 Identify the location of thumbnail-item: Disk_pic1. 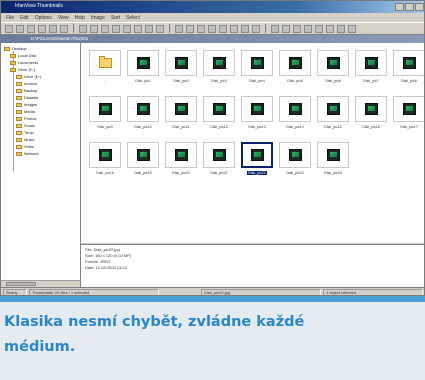
(143, 70).